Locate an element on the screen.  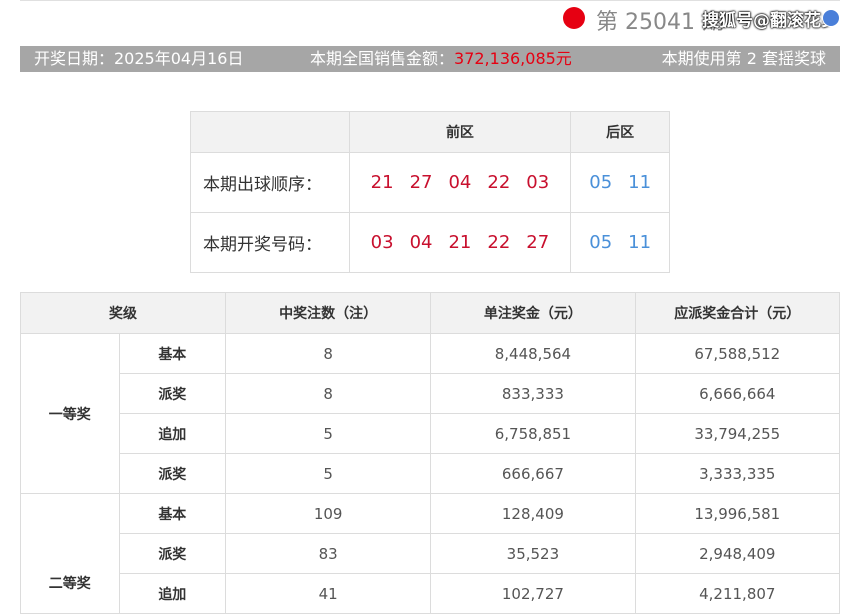
total-prize: 2,948,409 is located at coordinates (737, 553).